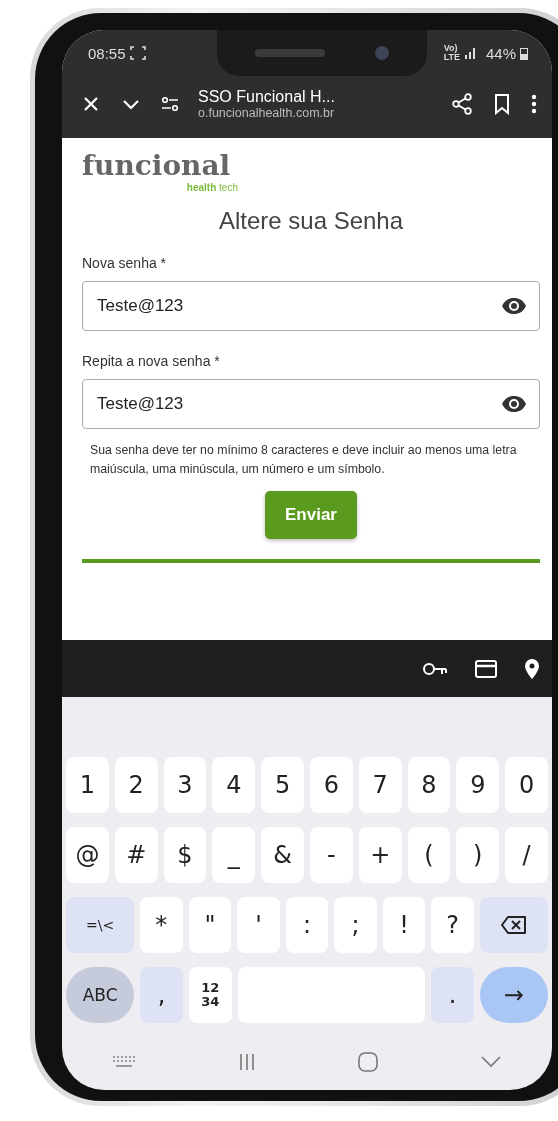 This screenshot has width=558, height=1121. Describe the element at coordinates (368, 1062) in the screenshot. I see `home-icon` at that location.